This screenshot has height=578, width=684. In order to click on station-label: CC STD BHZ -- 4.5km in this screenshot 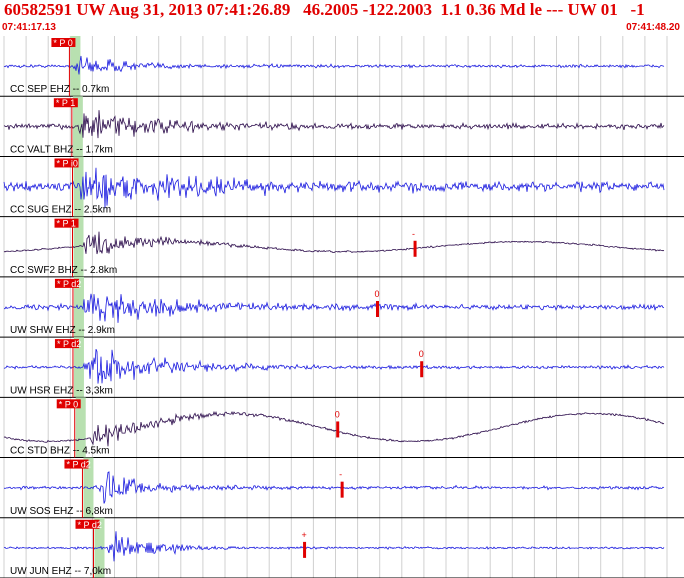, I will do `click(59, 451)`.